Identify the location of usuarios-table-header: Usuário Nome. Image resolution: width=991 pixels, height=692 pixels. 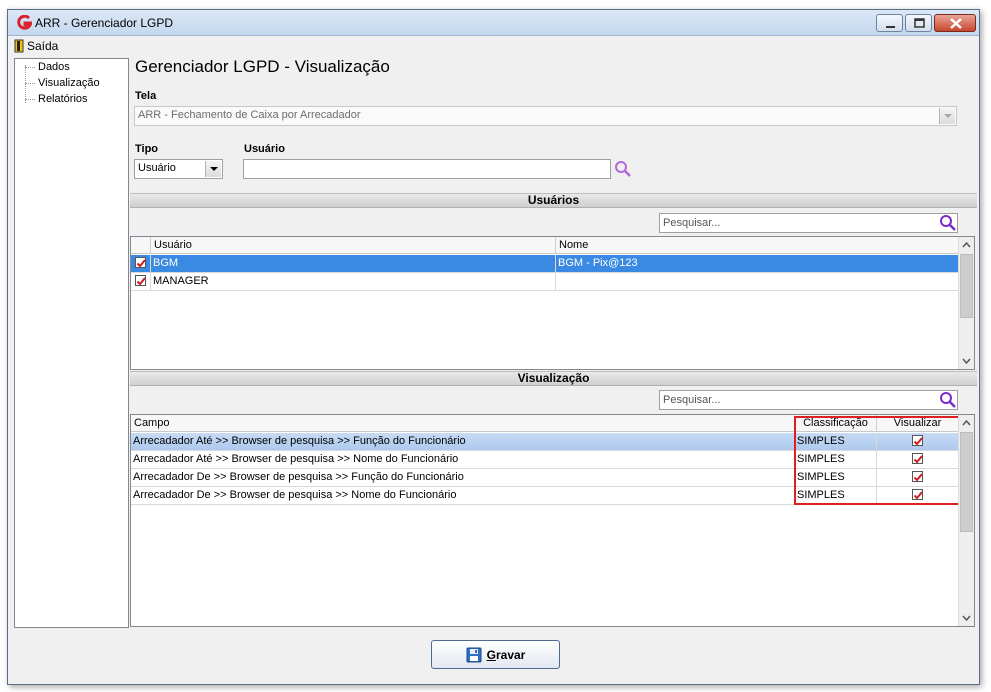
(545, 245).